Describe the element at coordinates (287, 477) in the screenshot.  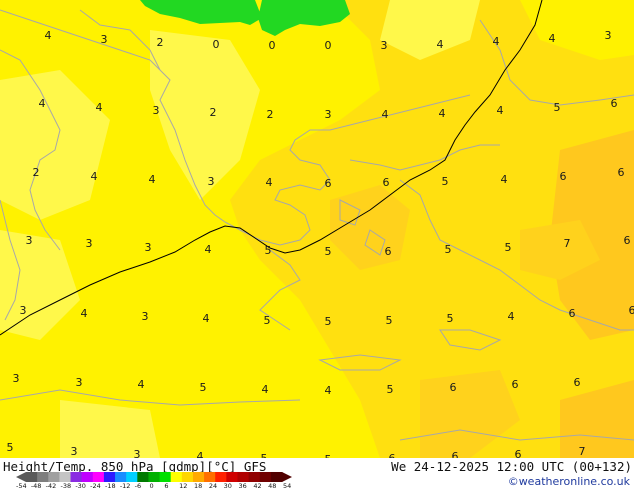
I see `colorbar-arrow-high` at that location.